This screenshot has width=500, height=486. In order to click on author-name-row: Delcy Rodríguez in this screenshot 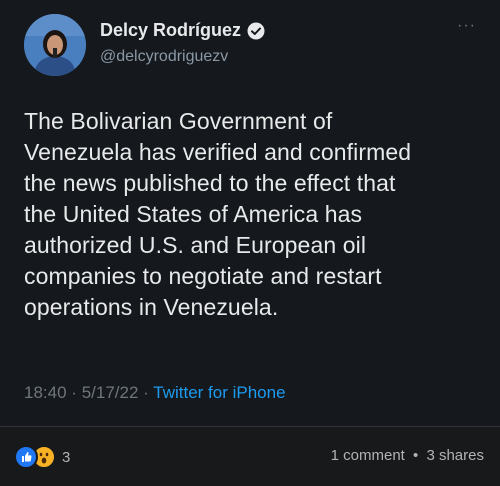, I will do `click(182, 30)`.